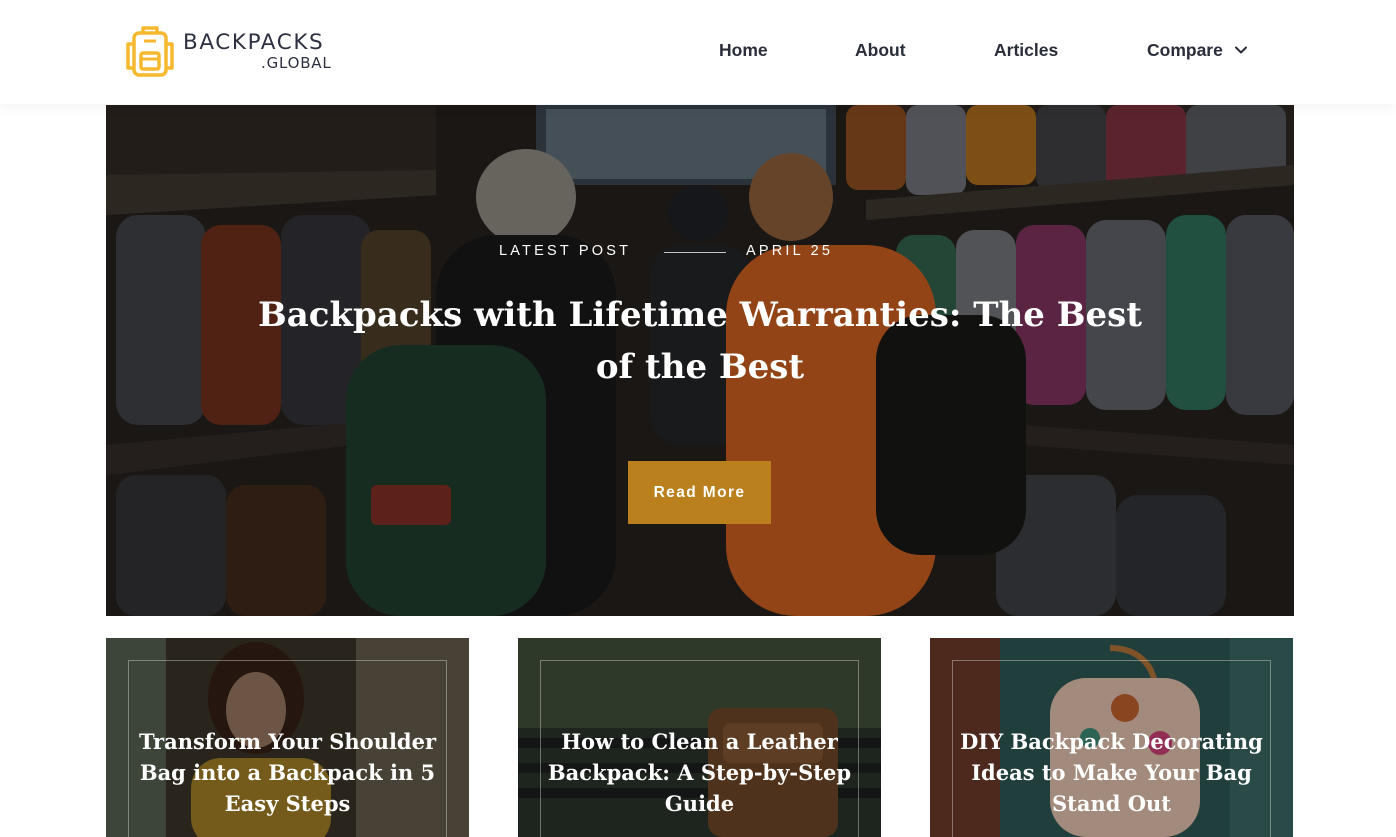 The width and height of the screenshot is (1396, 837). What do you see at coordinates (699, 492) in the screenshot?
I see `read-more-button: Read More` at bounding box center [699, 492].